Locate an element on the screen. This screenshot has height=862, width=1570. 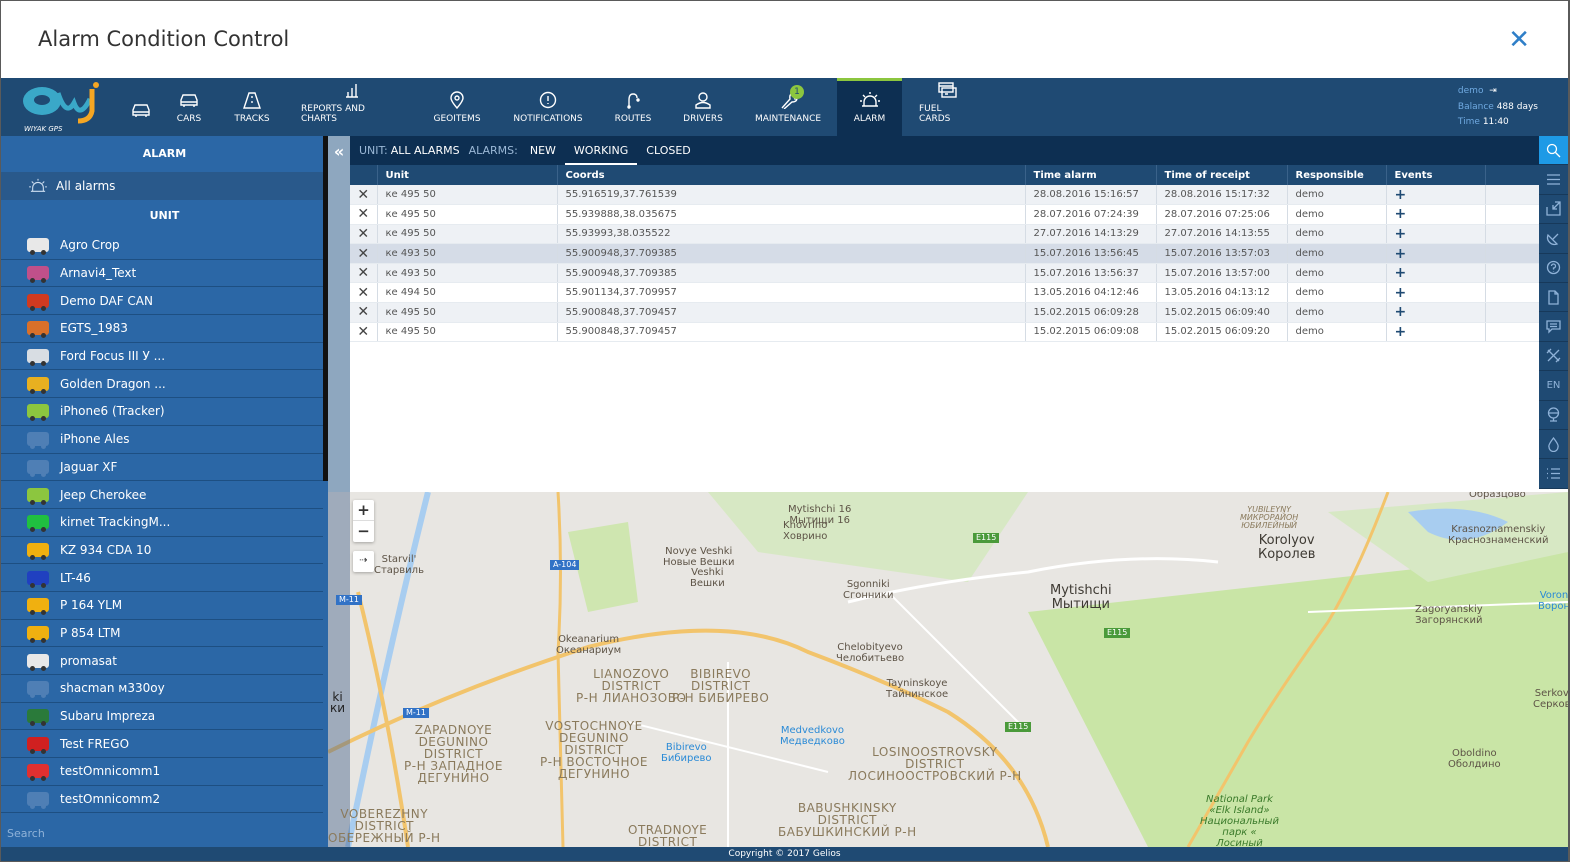
nav-car is located at coordinates (141, 107).